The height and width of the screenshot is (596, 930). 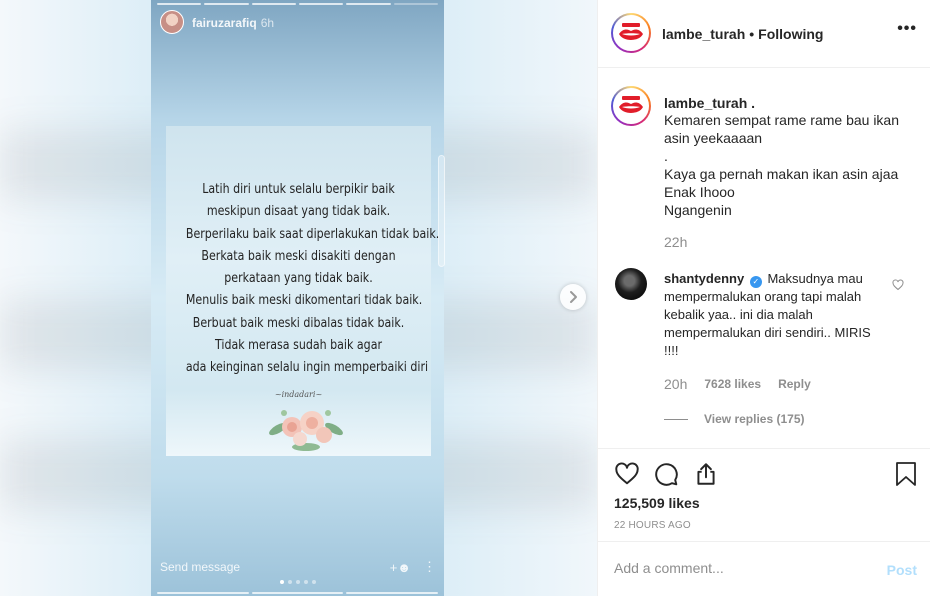 I want to click on story-page-dots, so click(x=297, y=582).